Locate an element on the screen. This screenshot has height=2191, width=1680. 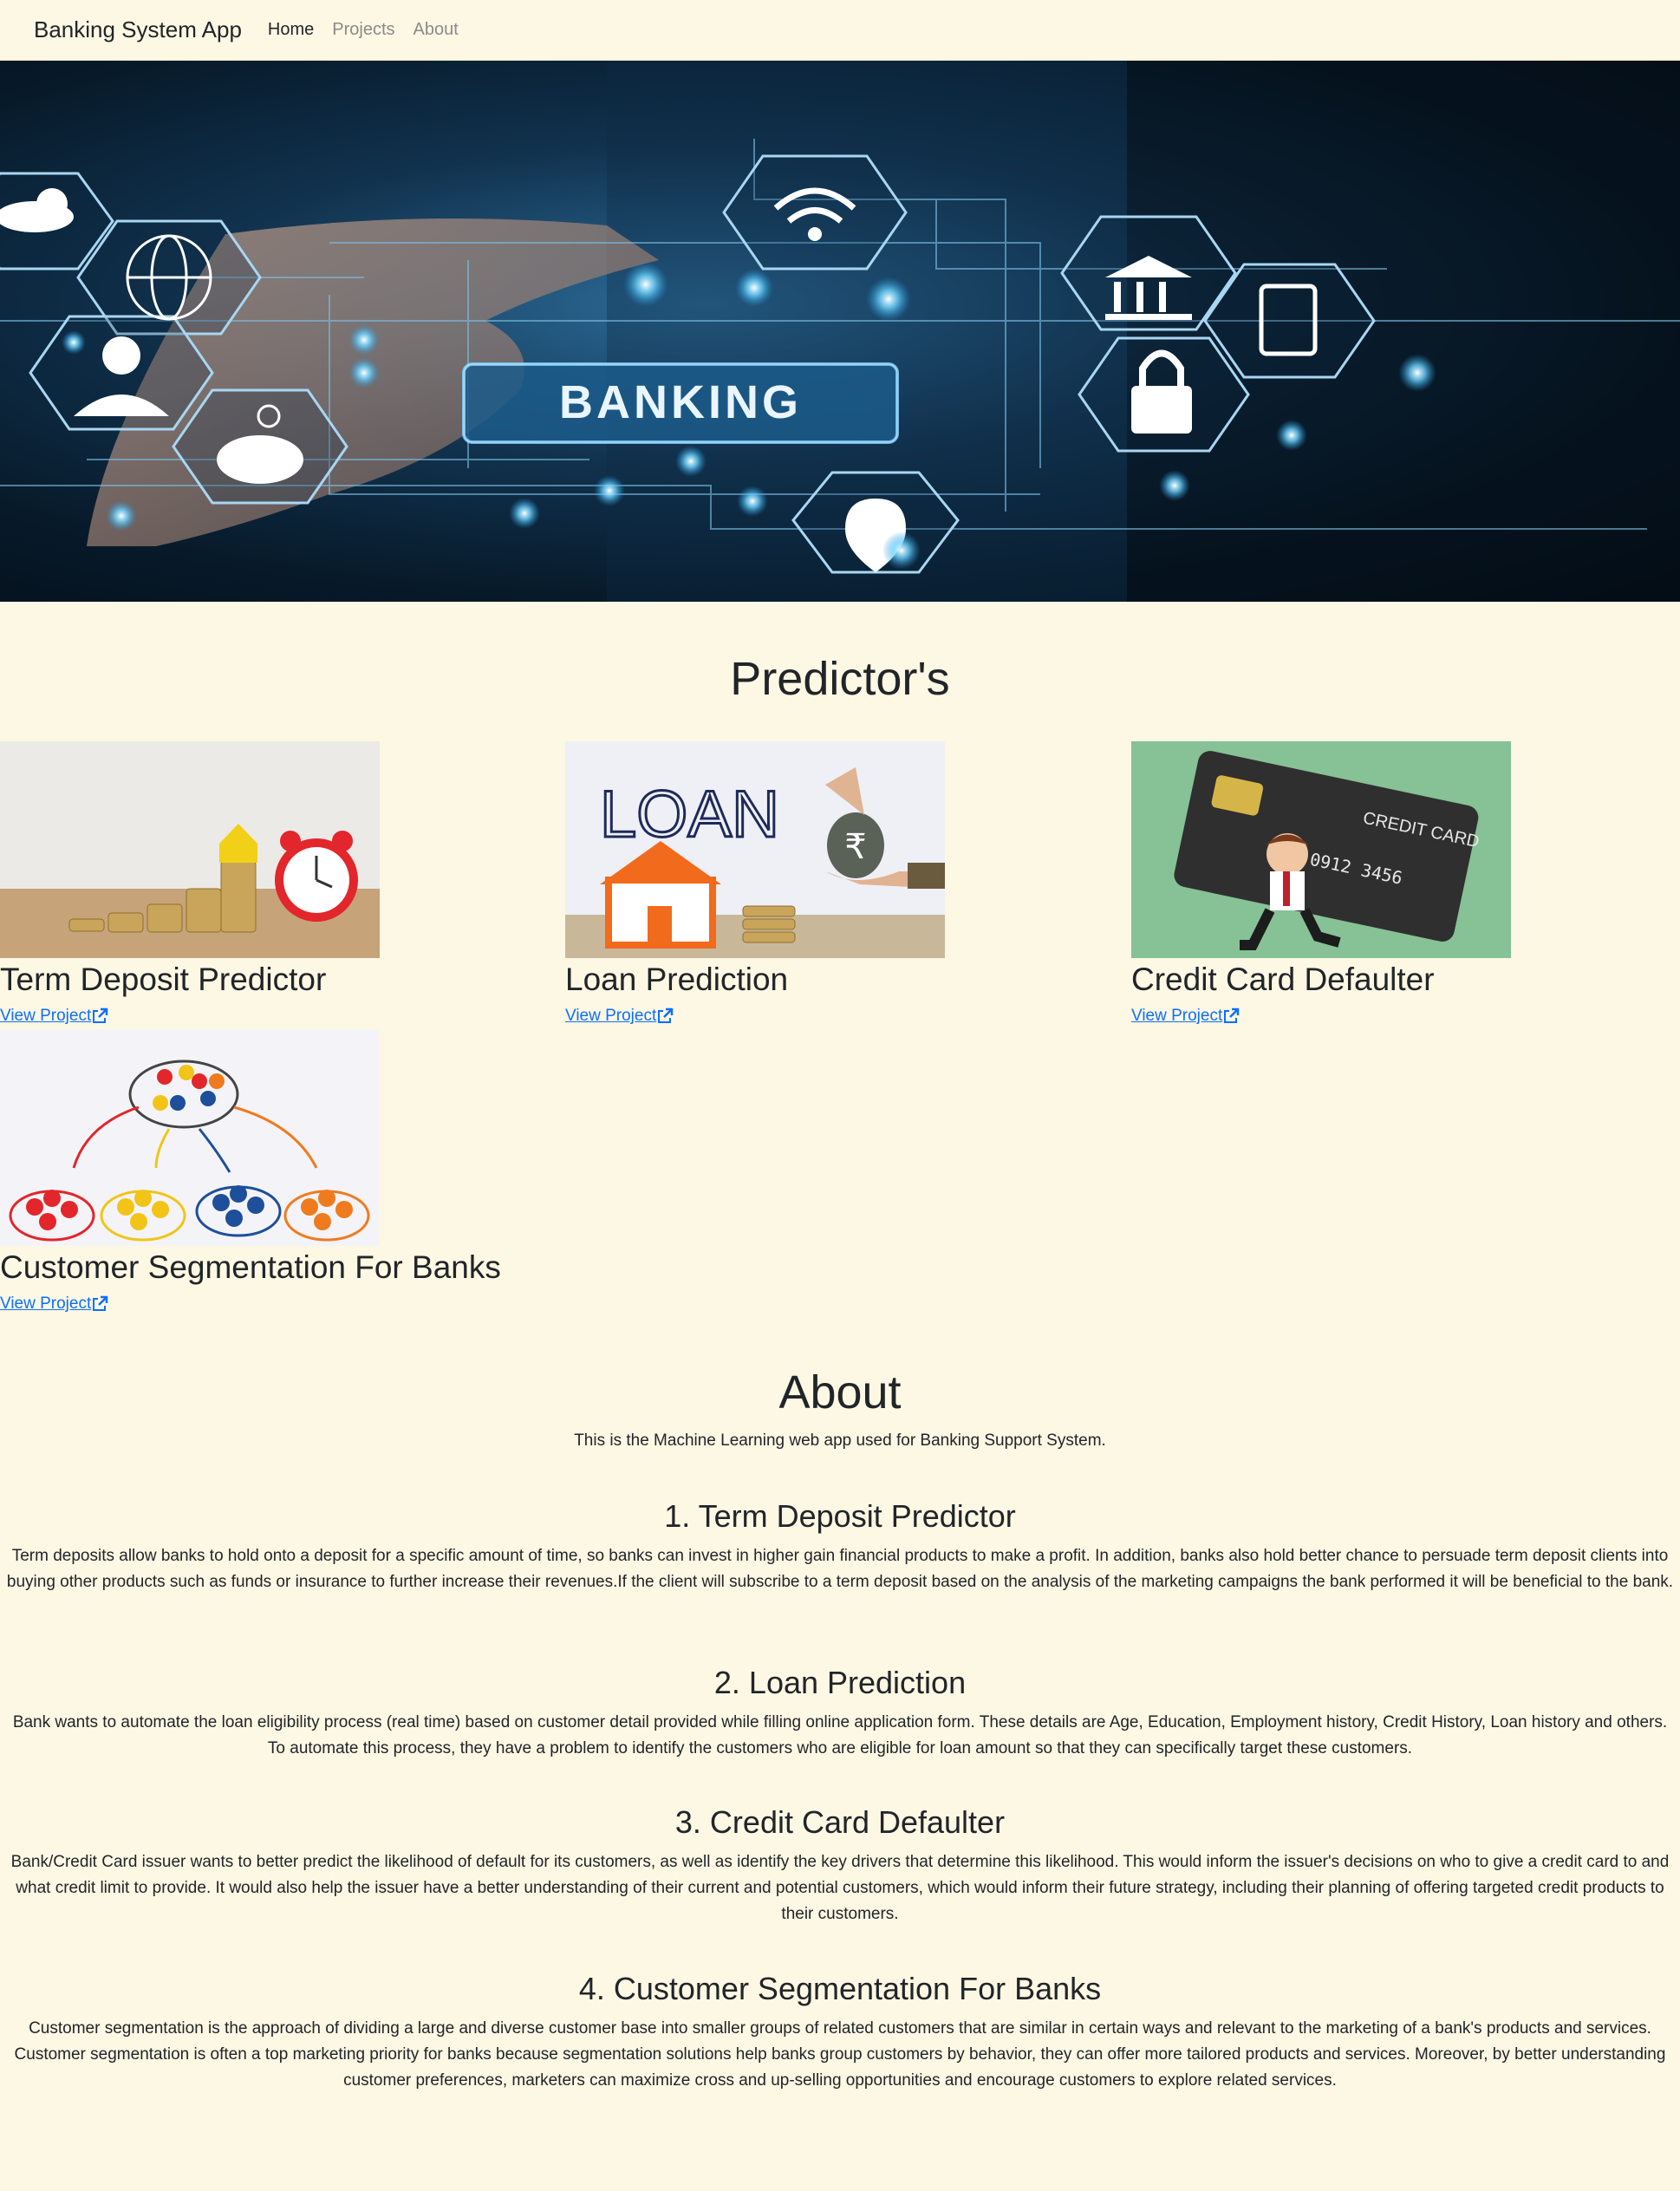
card-title: Loan Prediction is located at coordinates (677, 979).